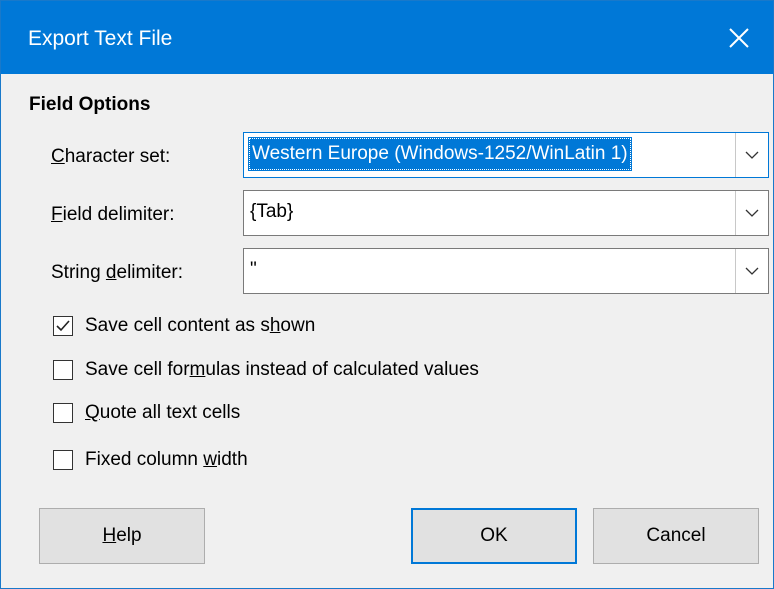  Describe the element at coordinates (494, 536) in the screenshot. I see `ok-button: OK` at that location.